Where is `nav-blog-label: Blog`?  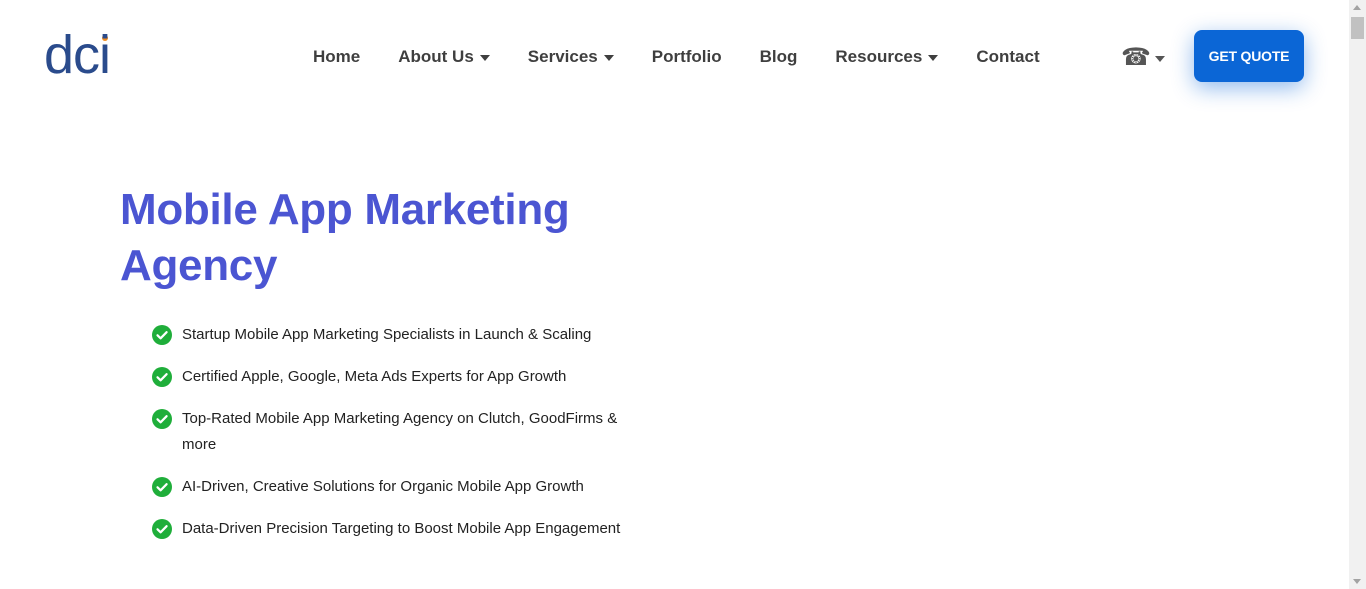 nav-blog-label: Blog is located at coordinates (778, 56).